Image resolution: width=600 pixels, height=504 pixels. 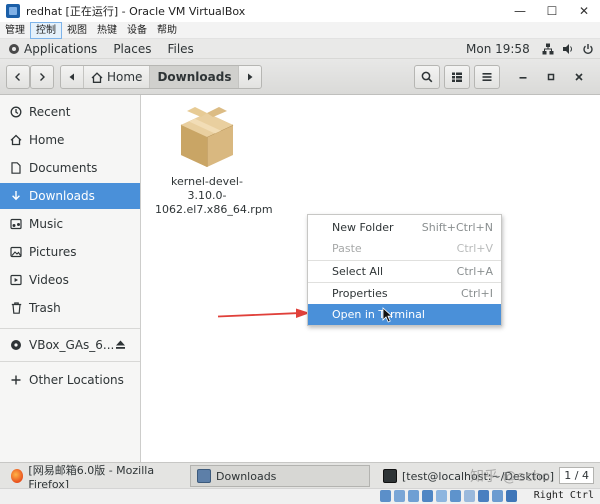 I want to click on sidebar-item-videos: Videos, so click(x=70, y=280).